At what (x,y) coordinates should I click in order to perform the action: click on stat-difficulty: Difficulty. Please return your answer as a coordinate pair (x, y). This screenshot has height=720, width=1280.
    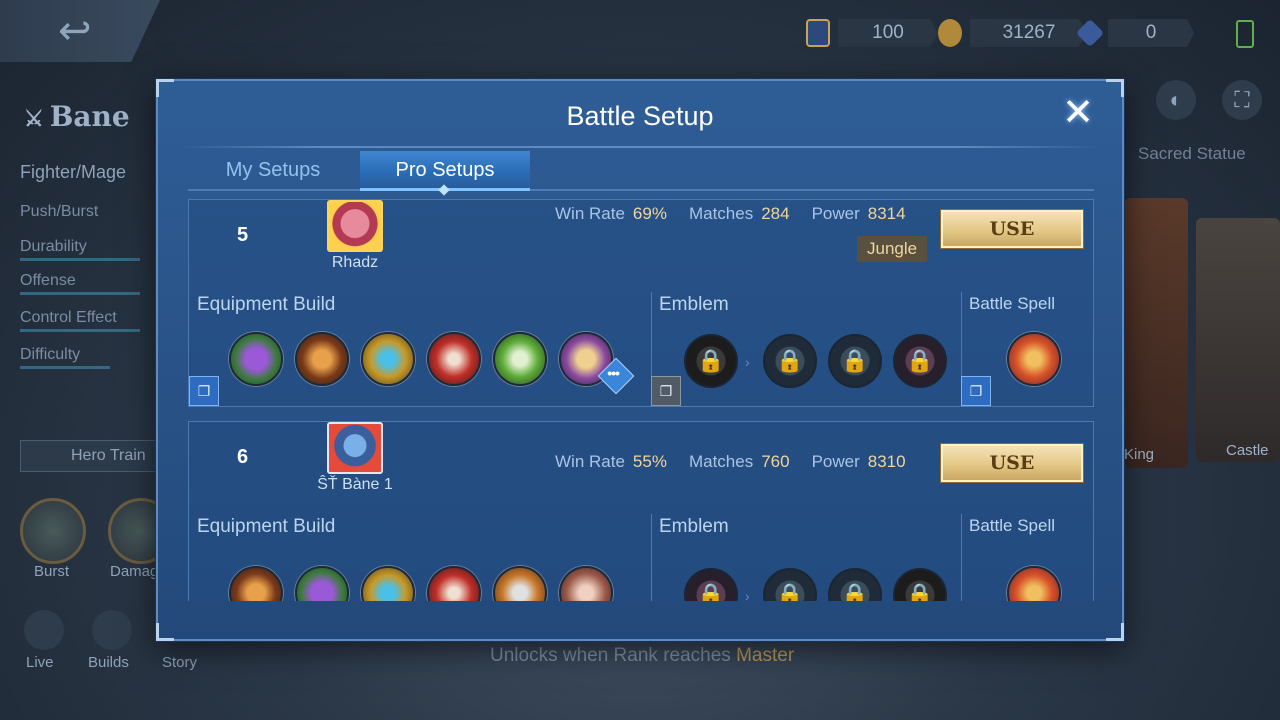
    Looking at the image, I should click on (65, 357).